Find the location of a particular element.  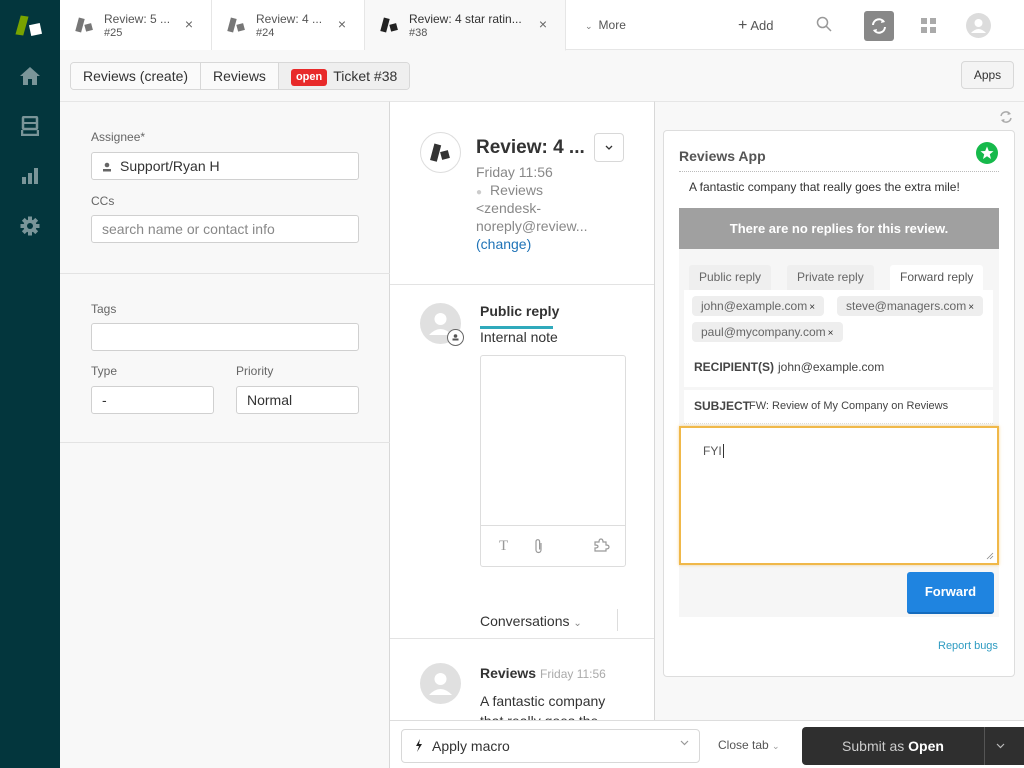

apply-macro-select: Apply macro is located at coordinates (550, 746).